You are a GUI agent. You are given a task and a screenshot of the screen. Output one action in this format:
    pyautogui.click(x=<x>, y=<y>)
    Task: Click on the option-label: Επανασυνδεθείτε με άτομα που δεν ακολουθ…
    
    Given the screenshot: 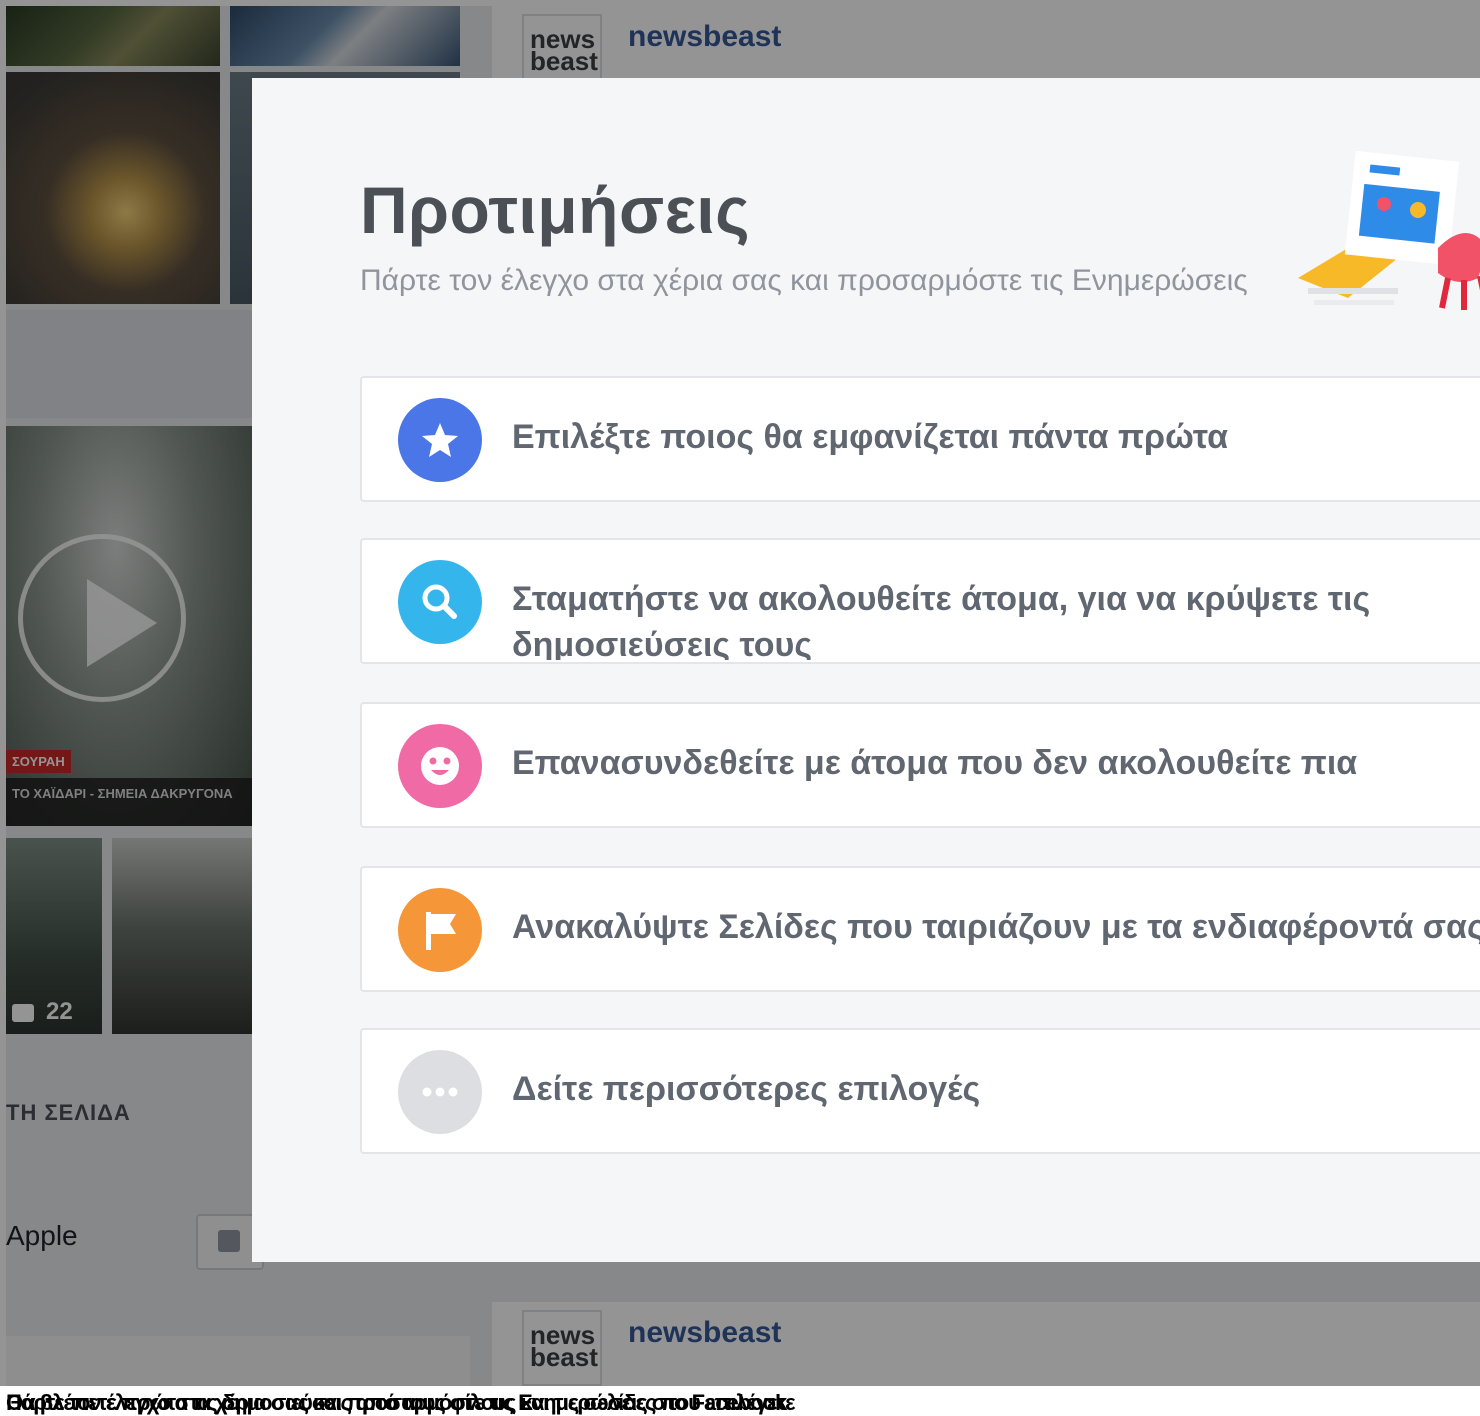 What is the action you would take?
    pyautogui.click(x=935, y=763)
    